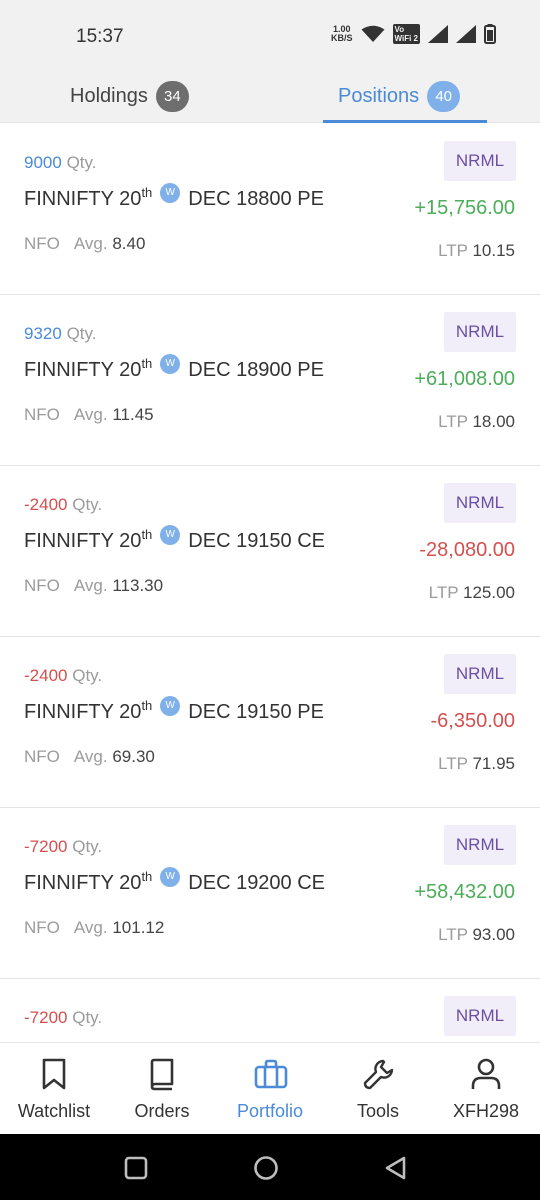  What do you see at coordinates (256, 370) in the screenshot?
I see `instrument-contract: DEC 18900 PE` at bounding box center [256, 370].